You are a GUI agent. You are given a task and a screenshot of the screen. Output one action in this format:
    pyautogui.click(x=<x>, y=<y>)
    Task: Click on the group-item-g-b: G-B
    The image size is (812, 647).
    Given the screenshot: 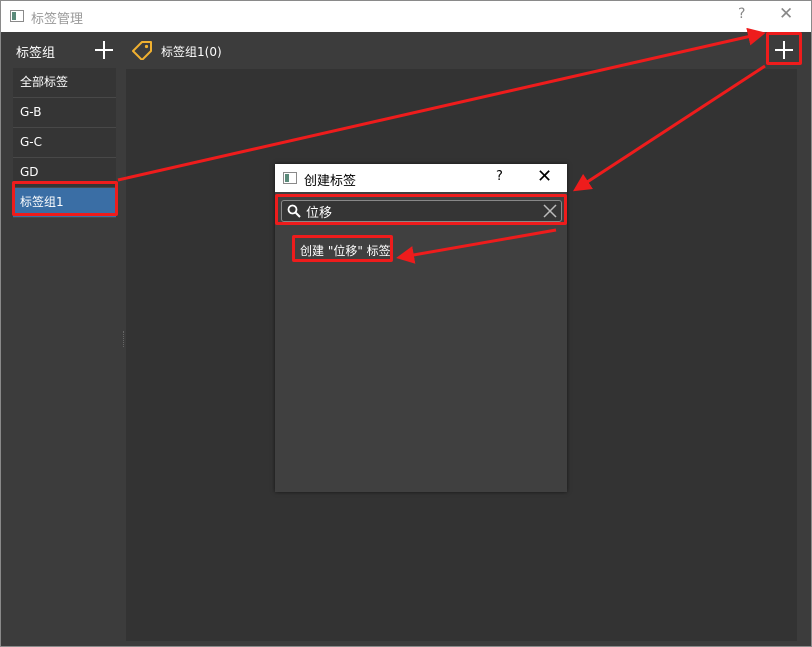 What is the action you would take?
    pyautogui.click(x=64, y=113)
    